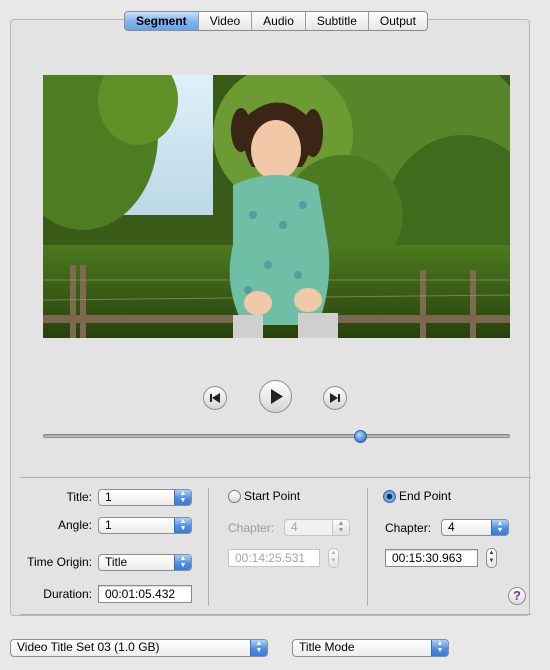 The image size is (550, 670). What do you see at coordinates (361, 436) in the screenshot?
I see `position-slider-knob` at bounding box center [361, 436].